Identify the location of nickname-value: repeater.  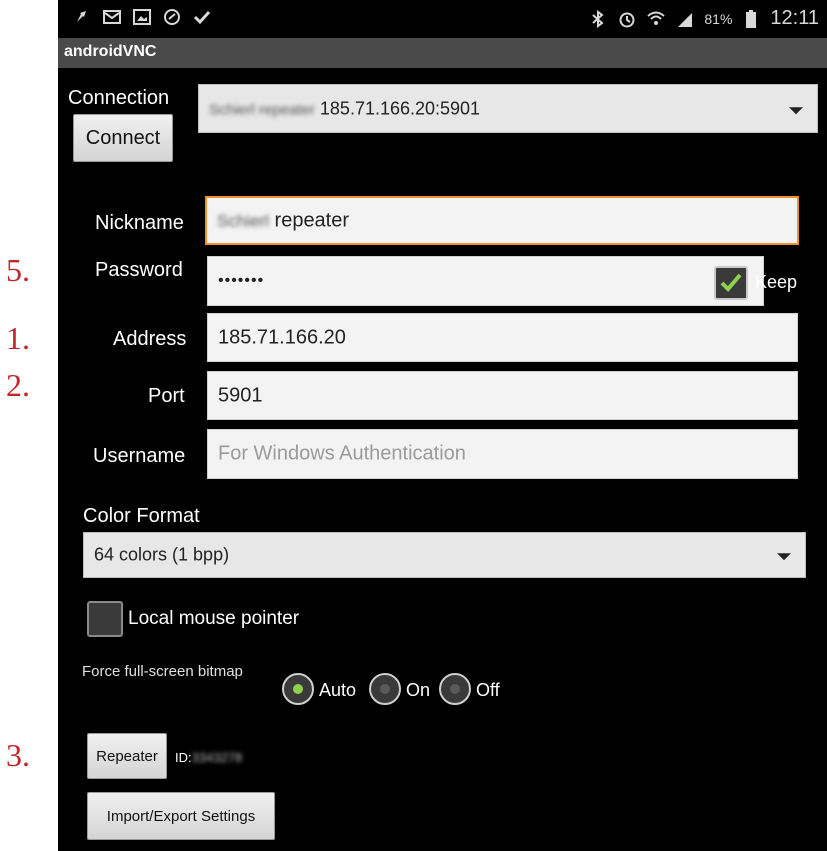
(312, 220).